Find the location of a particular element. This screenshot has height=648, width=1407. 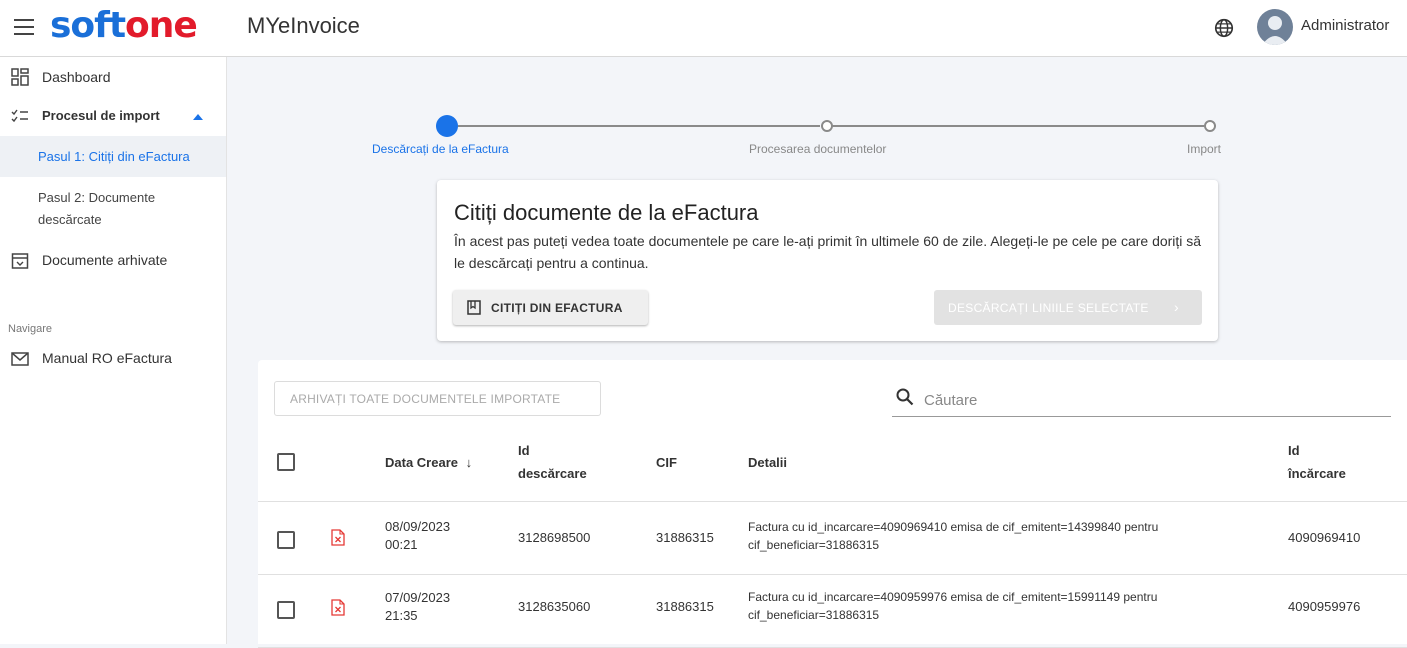

app-name: MYeInvoice is located at coordinates (303, 25).